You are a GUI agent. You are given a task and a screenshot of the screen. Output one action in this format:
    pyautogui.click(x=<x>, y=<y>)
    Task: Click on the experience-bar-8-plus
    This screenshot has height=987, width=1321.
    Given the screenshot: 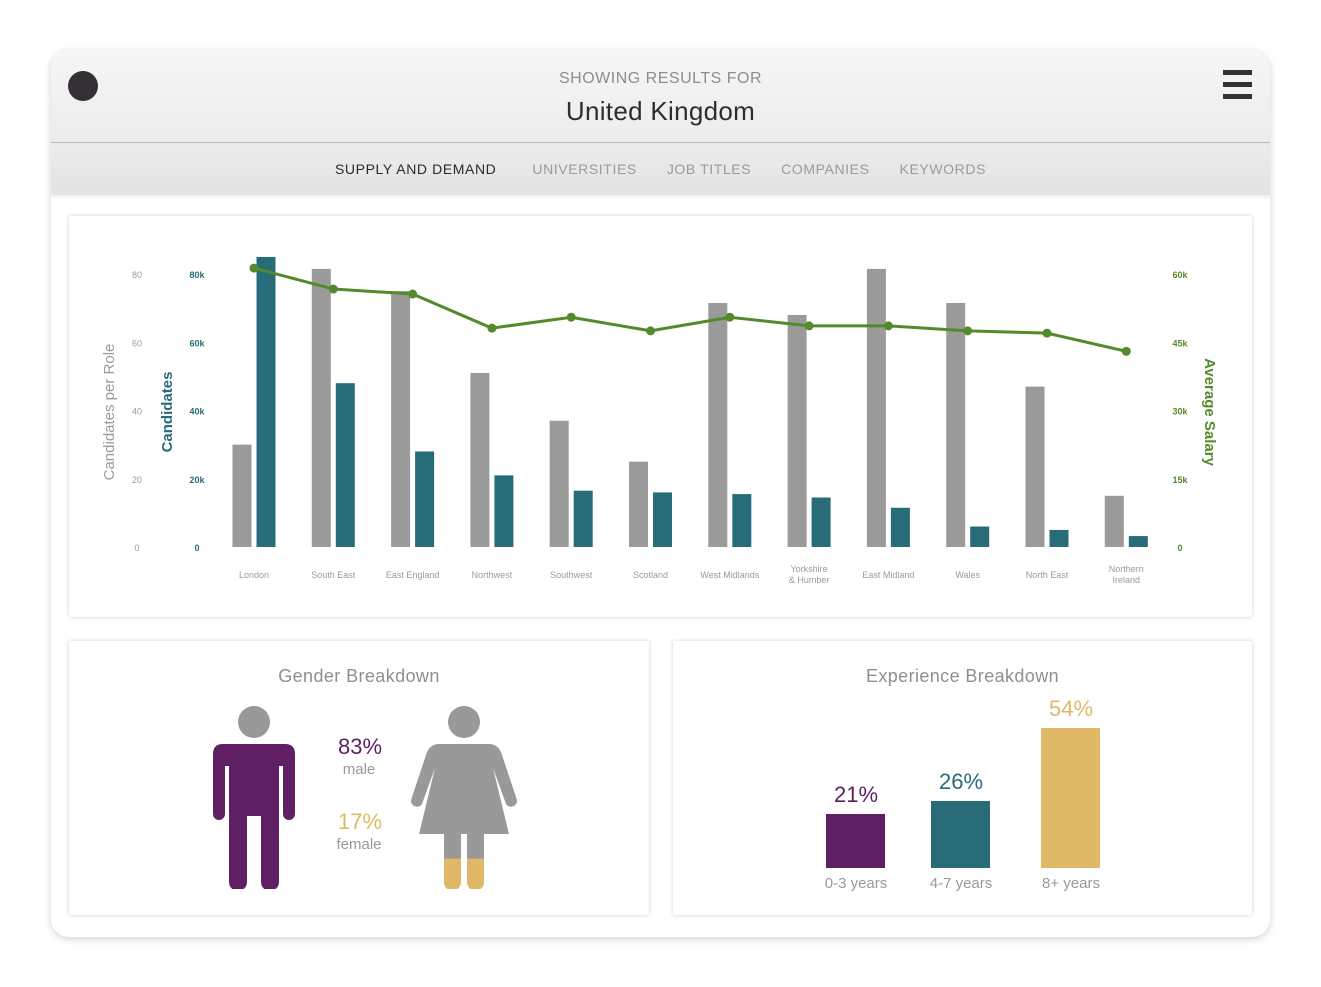 What is the action you would take?
    pyautogui.click(x=1070, y=798)
    